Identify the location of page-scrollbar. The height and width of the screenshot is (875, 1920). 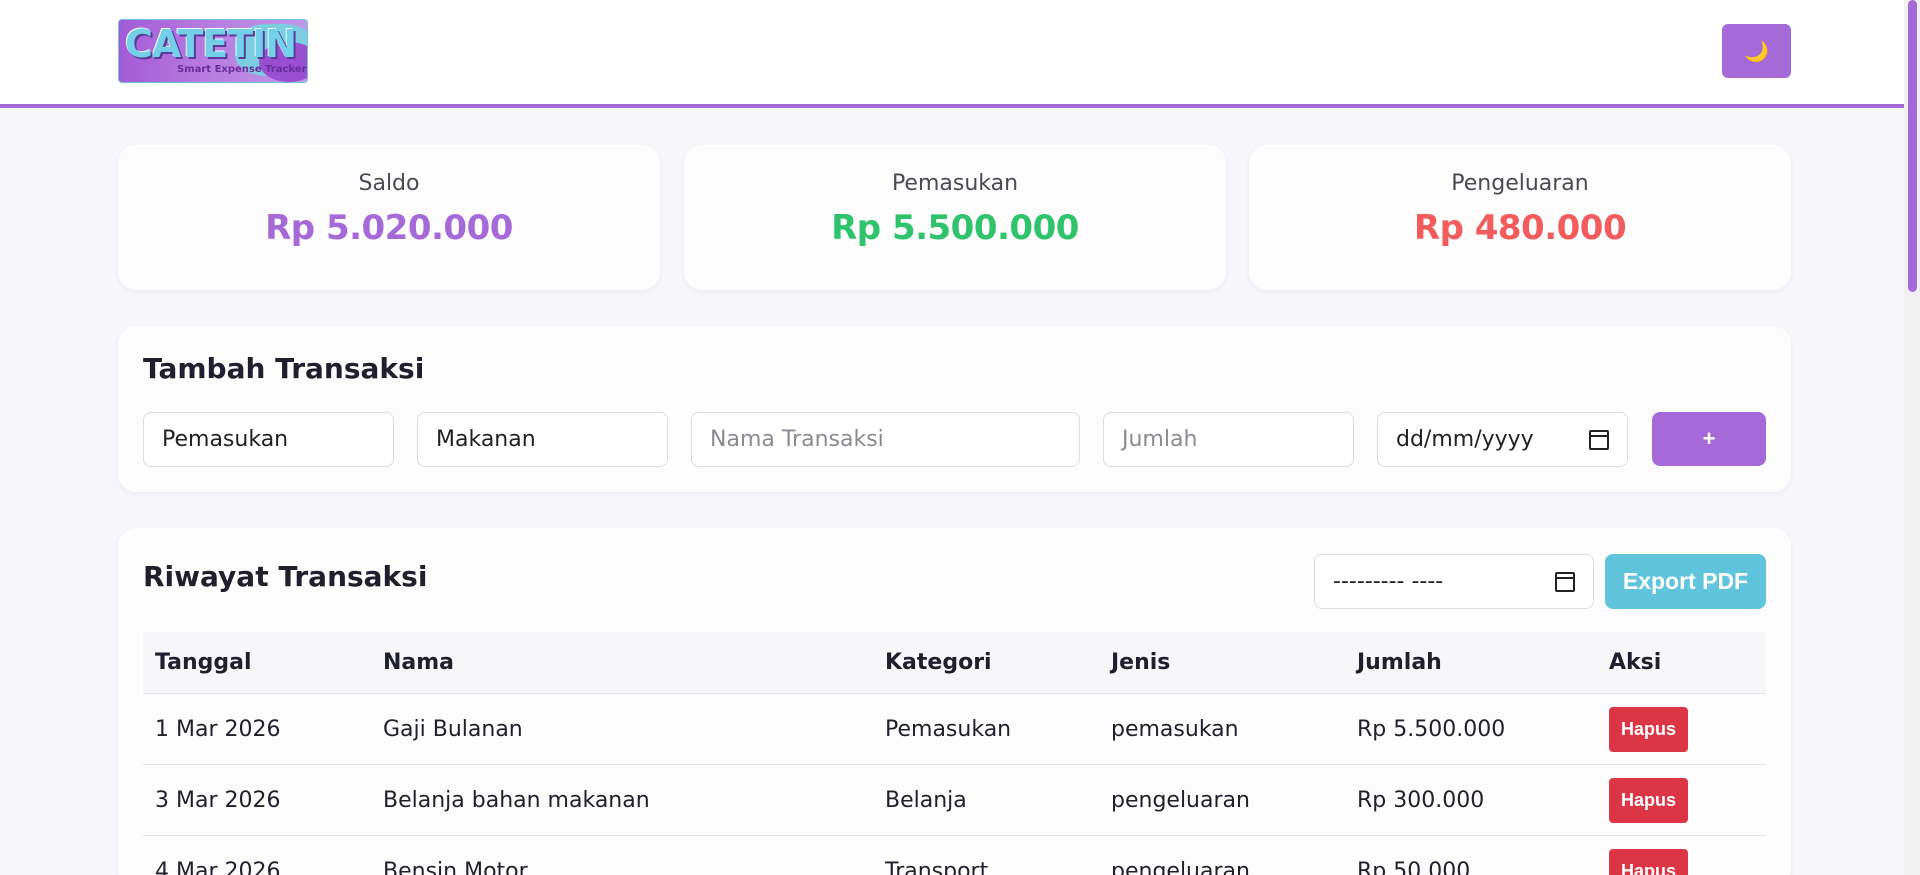
(1912, 437).